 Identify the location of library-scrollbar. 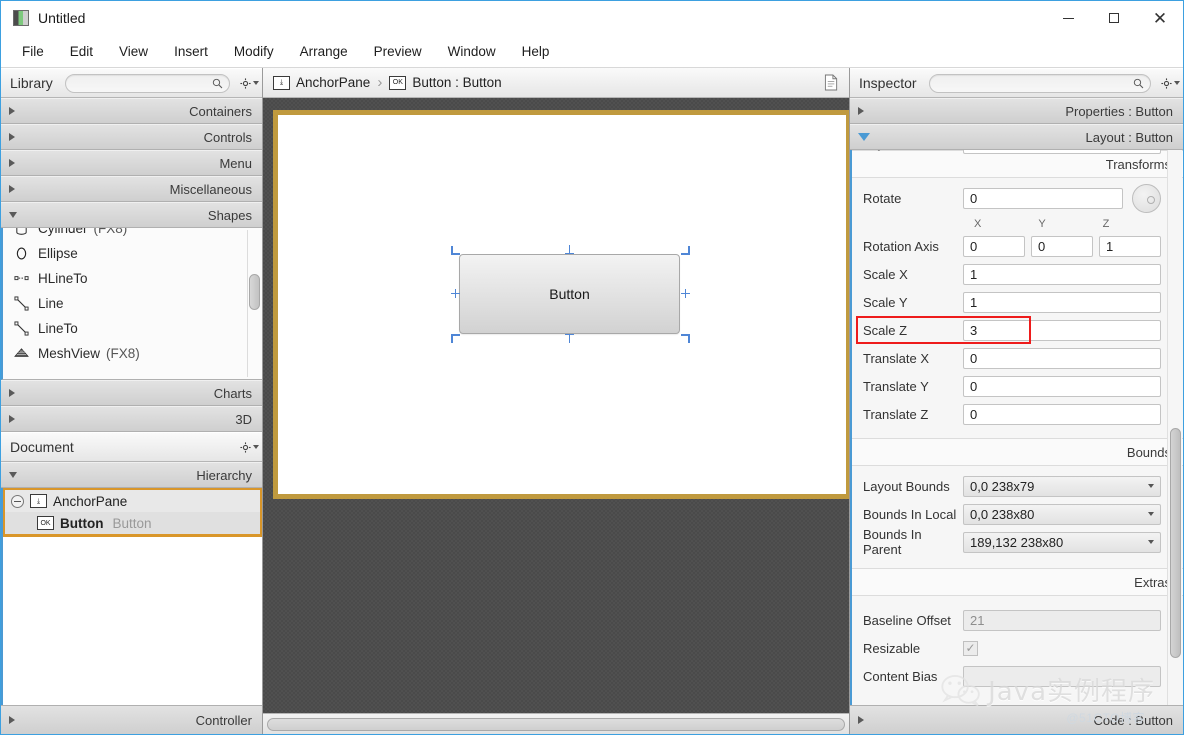
(253, 303).